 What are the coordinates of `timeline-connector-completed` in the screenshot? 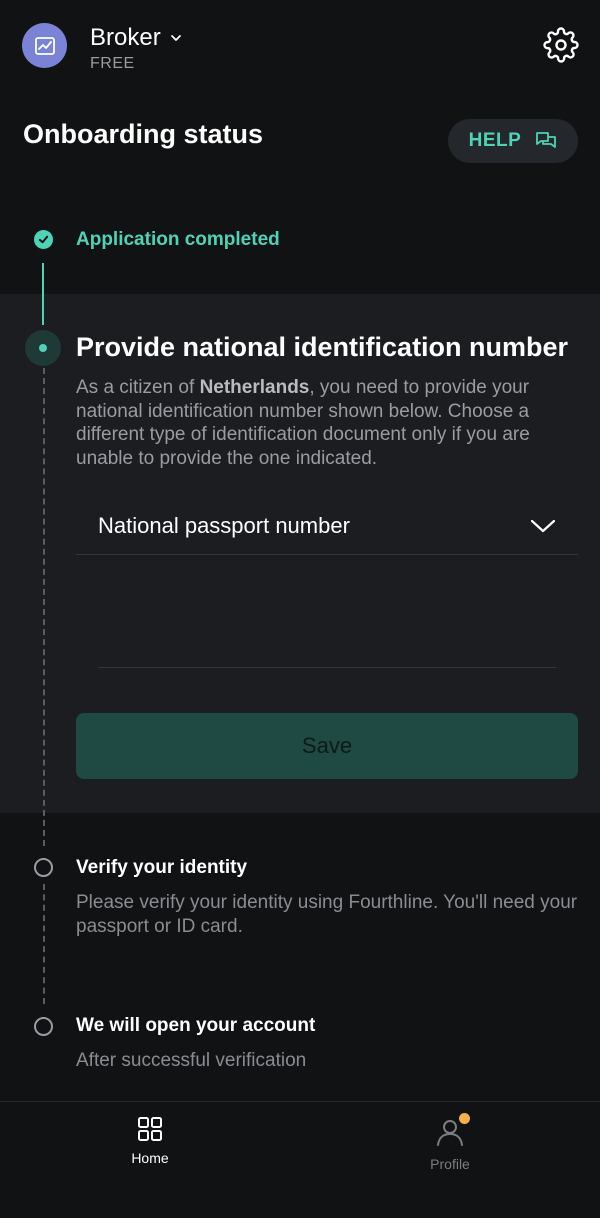 It's located at (43, 294).